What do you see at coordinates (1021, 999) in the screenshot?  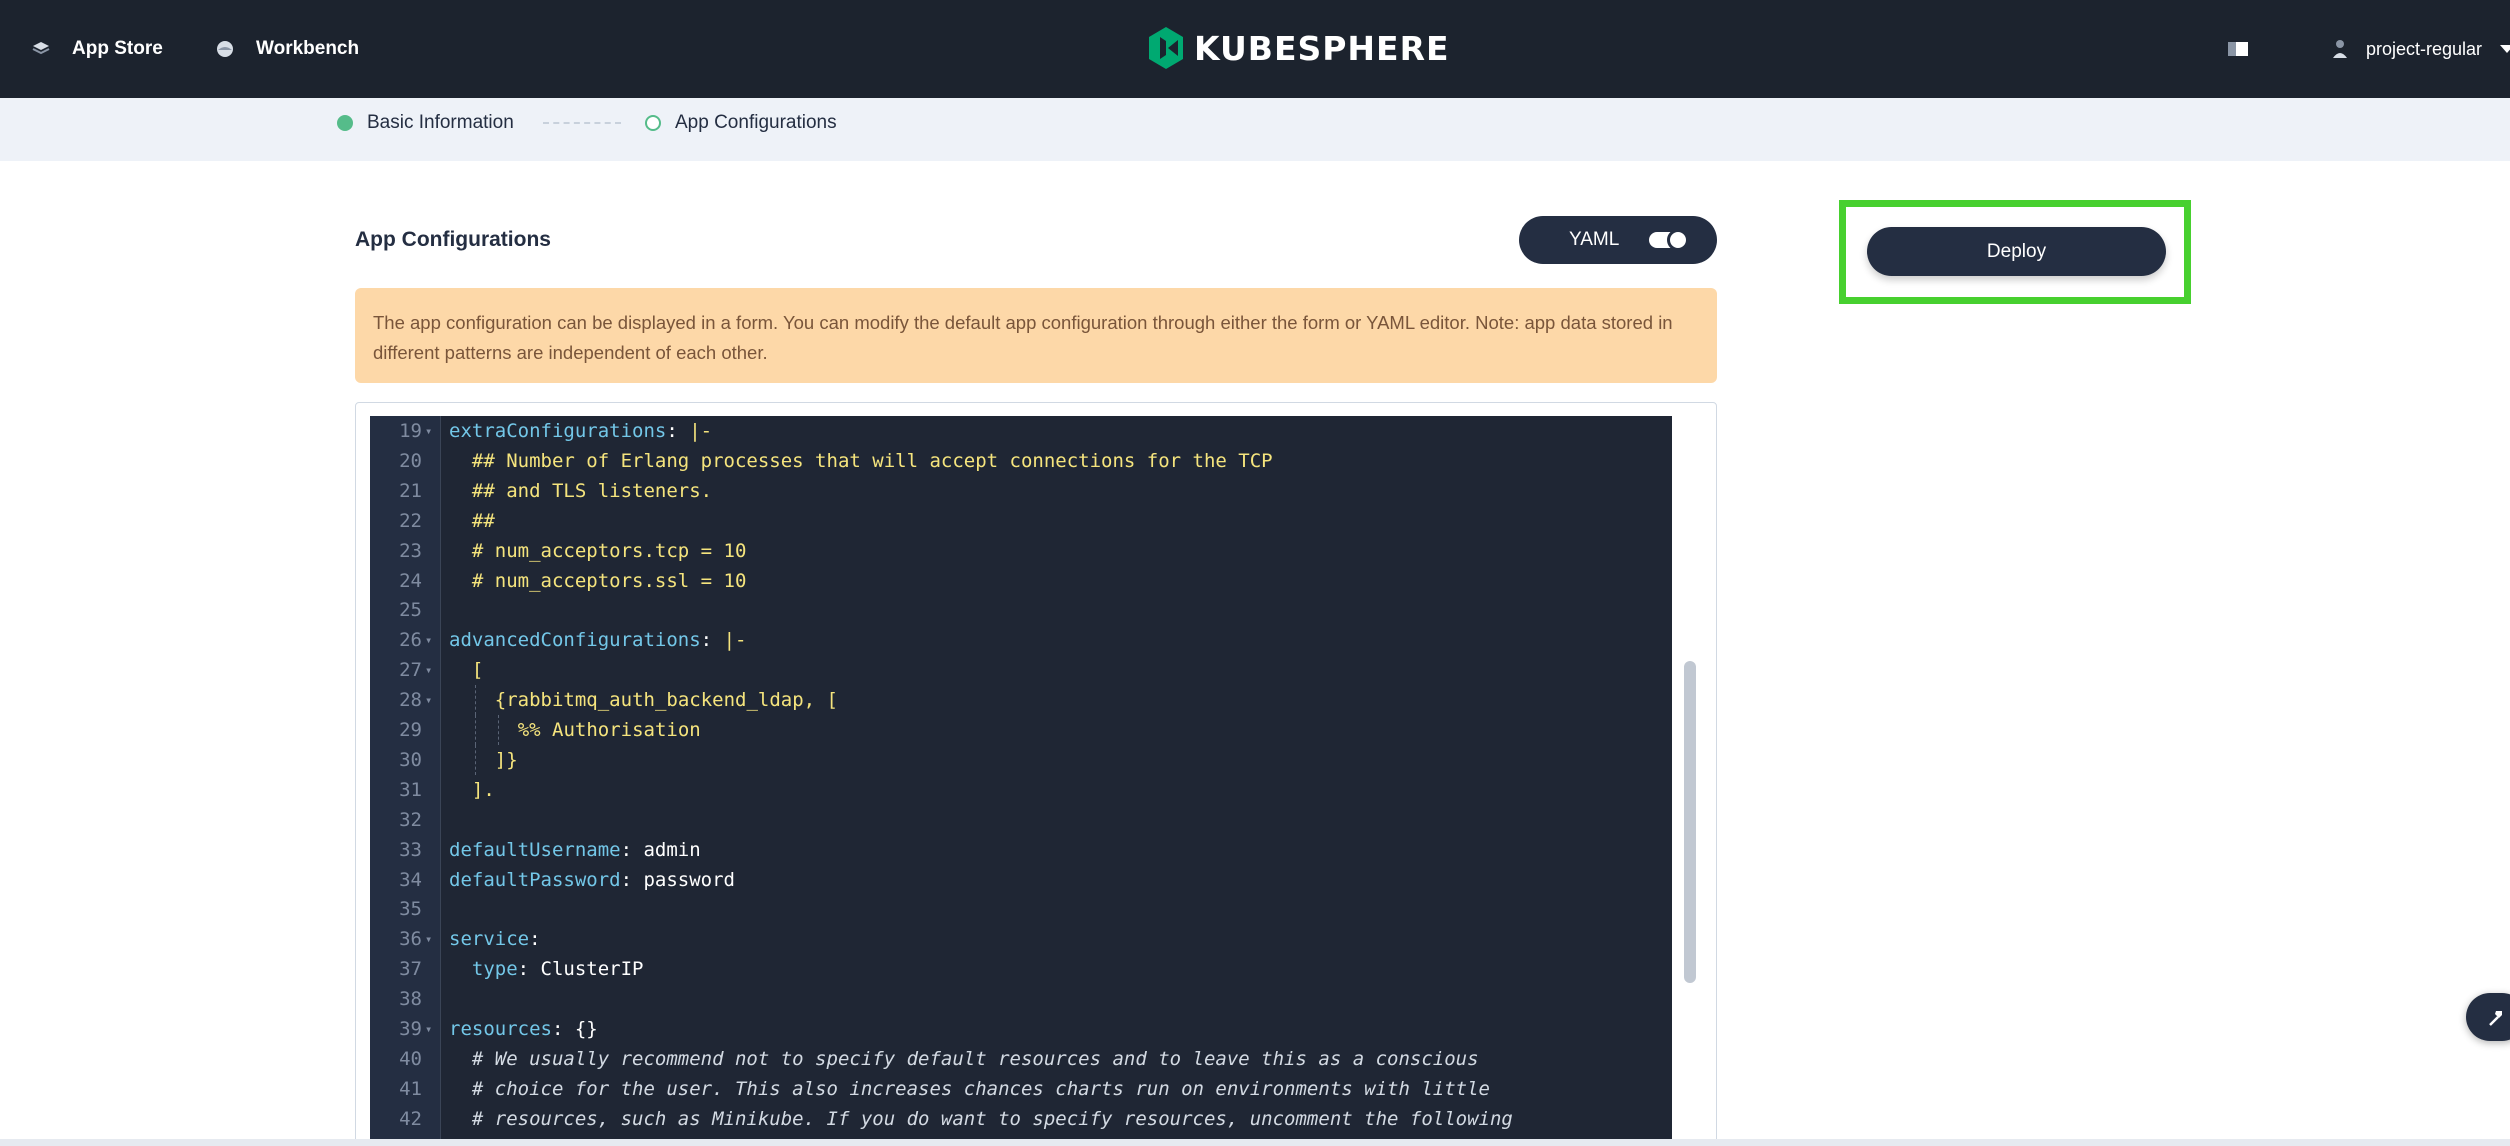 I see `code-line: 38` at bounding box center [1021, 999].